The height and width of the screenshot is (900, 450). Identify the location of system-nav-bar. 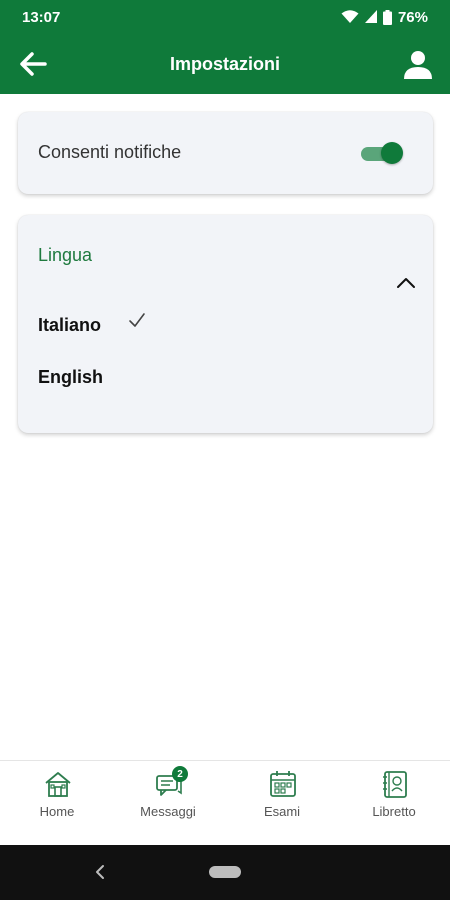
(225, 872).